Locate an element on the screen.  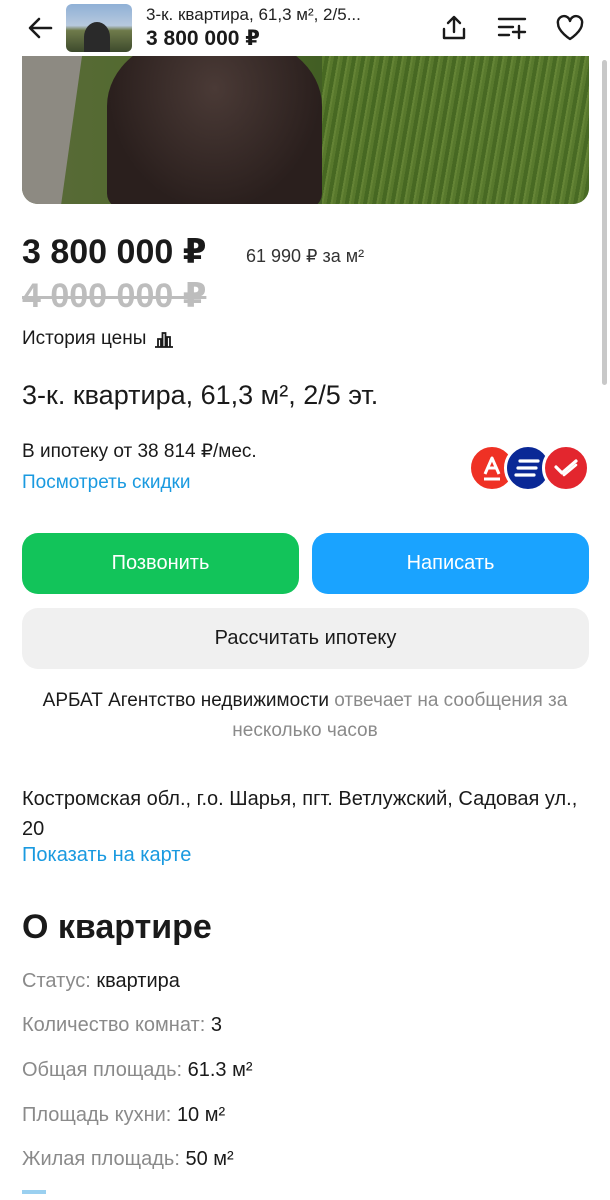
header-price: 3 800 000 ₽ is located at coordinates (203, 38).